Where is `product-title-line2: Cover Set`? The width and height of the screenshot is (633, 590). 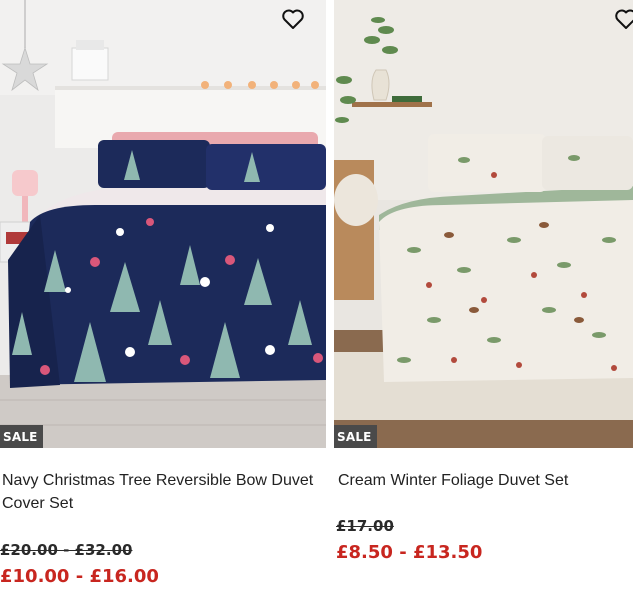 product-title-line2: Cover Set is located at coordinates (38, 503).